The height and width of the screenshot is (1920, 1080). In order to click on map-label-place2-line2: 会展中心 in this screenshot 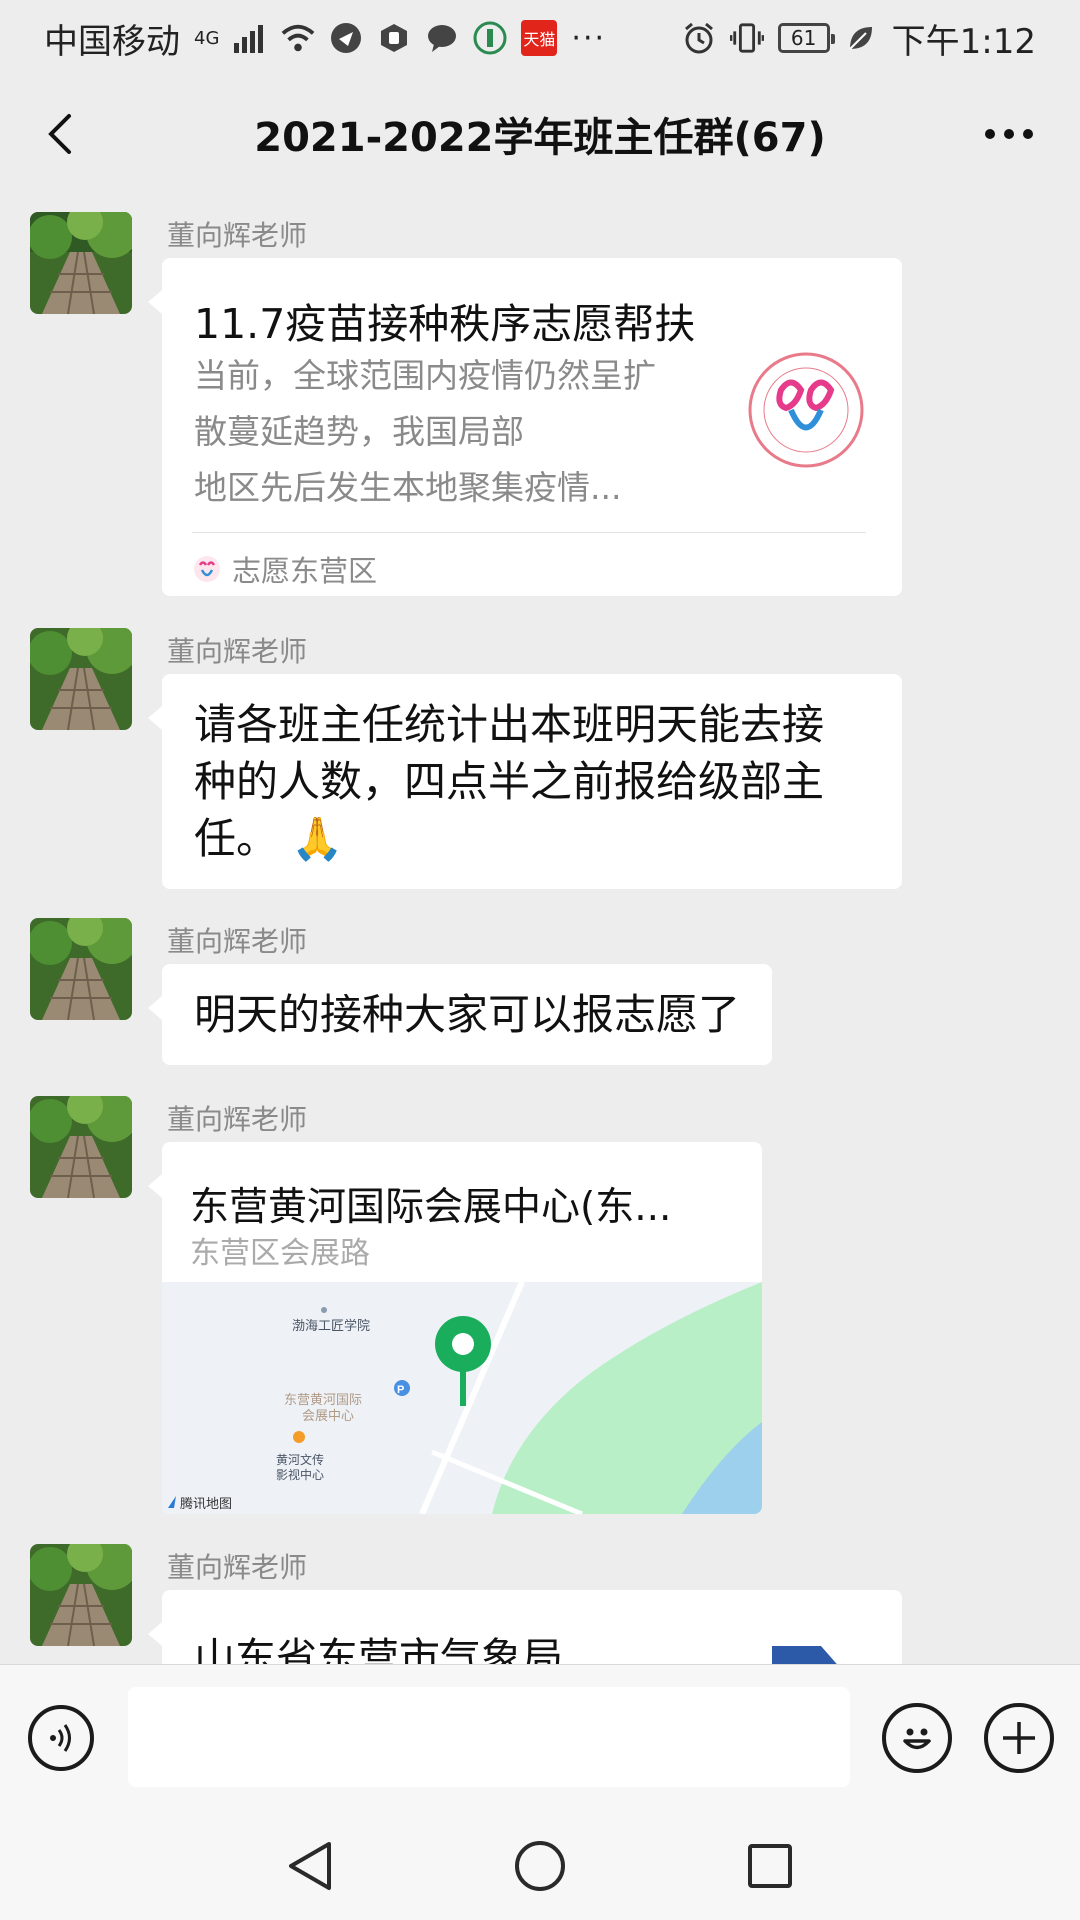, I will do `click(328, 1415)`.